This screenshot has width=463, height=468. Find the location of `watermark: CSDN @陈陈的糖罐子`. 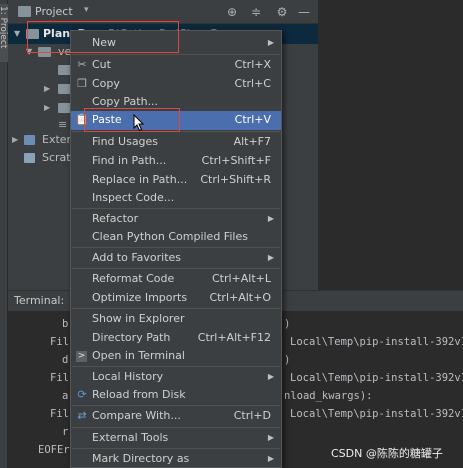

watermark: CSDN @陈陈的糖罐子 is located at coordinates (387, 453).